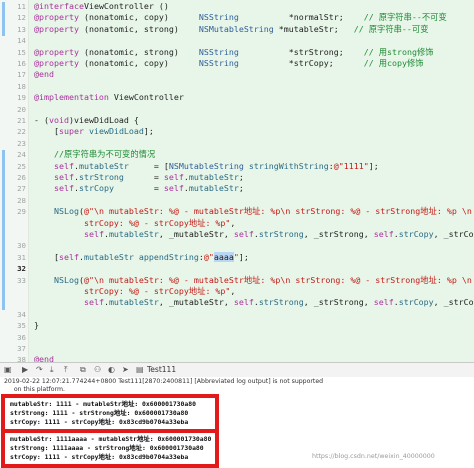 Image resolution: width=474 pixels, height=468 pixels. What do you see at coordinates (35, 389) in the screenshot?
I see `console-line: on this platform.` at bounding box center [35, 389].